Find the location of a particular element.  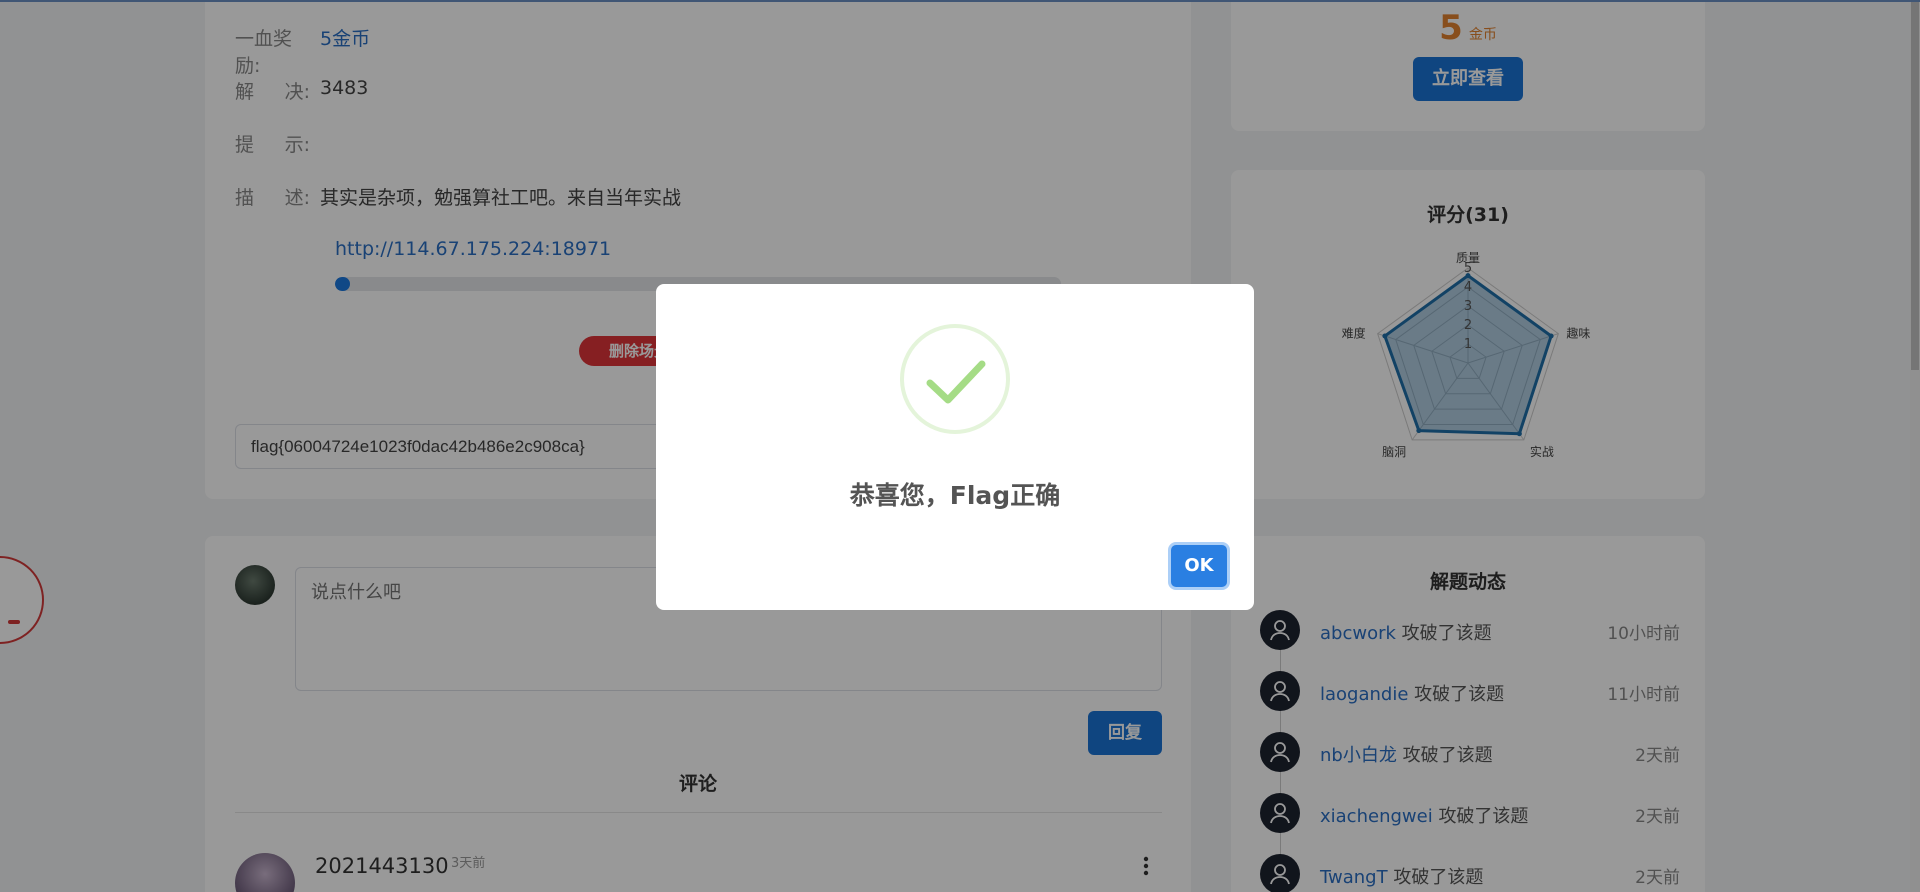

ok-button: OK is located at coordinates (1199, 566).